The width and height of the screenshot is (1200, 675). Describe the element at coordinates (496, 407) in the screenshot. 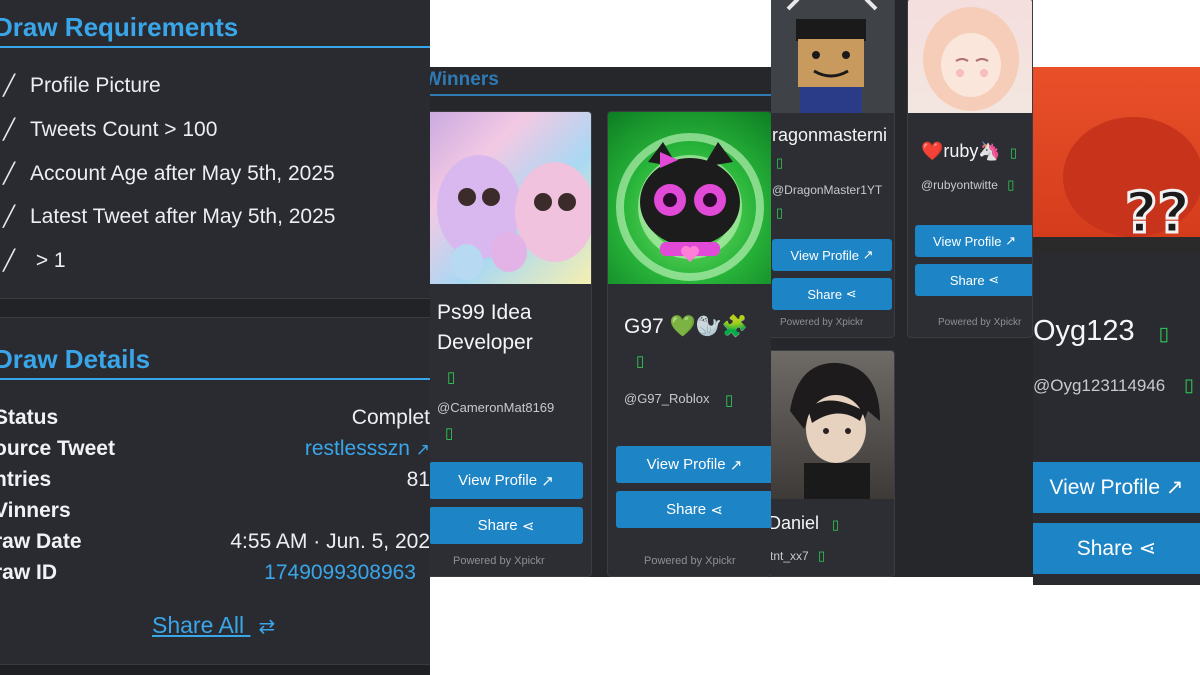

I see `winner-handle: @CameronMat8169` at that location.